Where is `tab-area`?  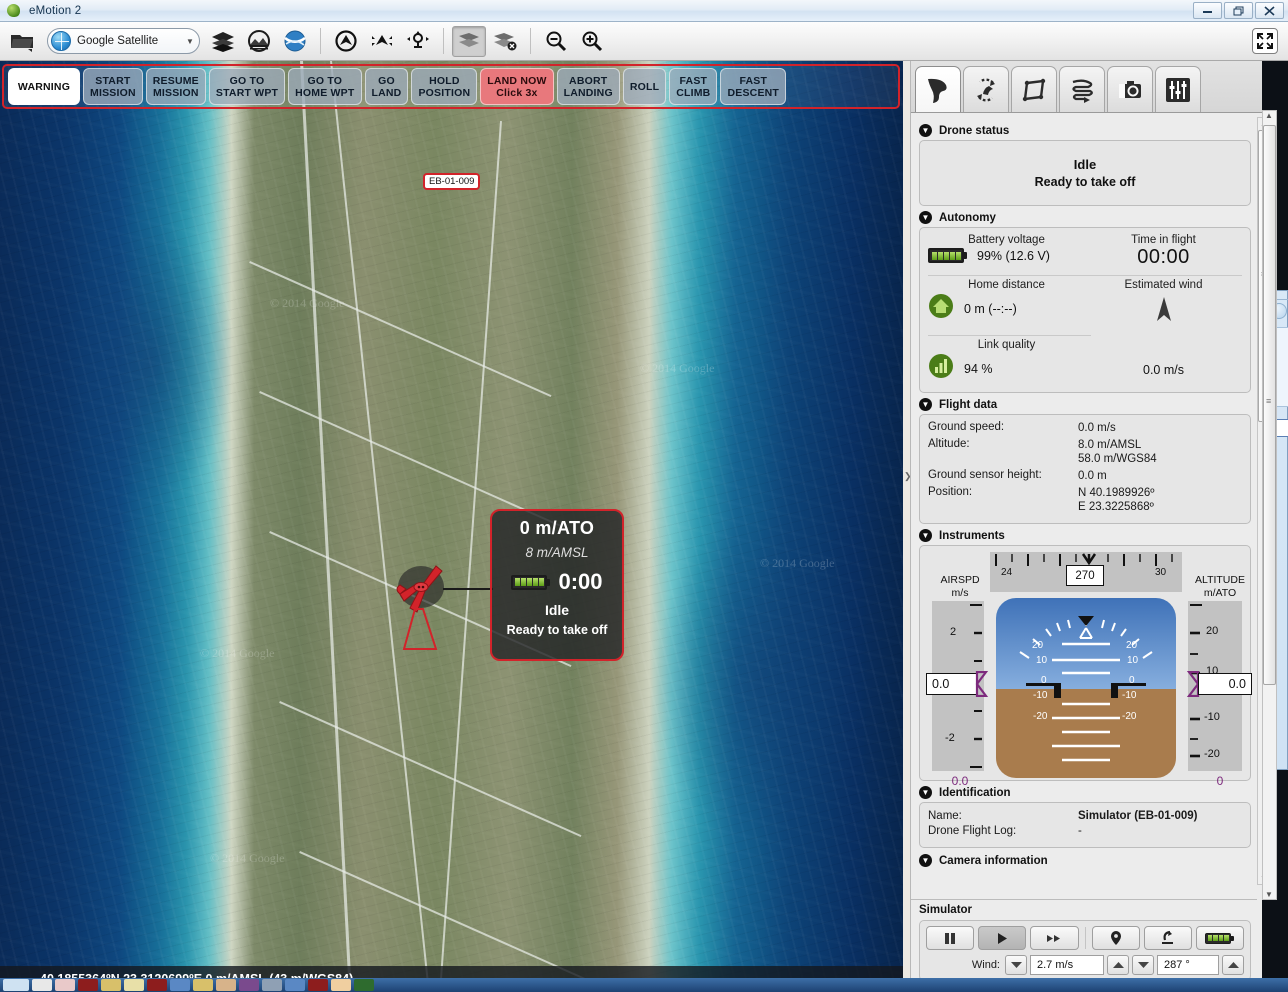 tab-area is located at coordinates (1034, 89).